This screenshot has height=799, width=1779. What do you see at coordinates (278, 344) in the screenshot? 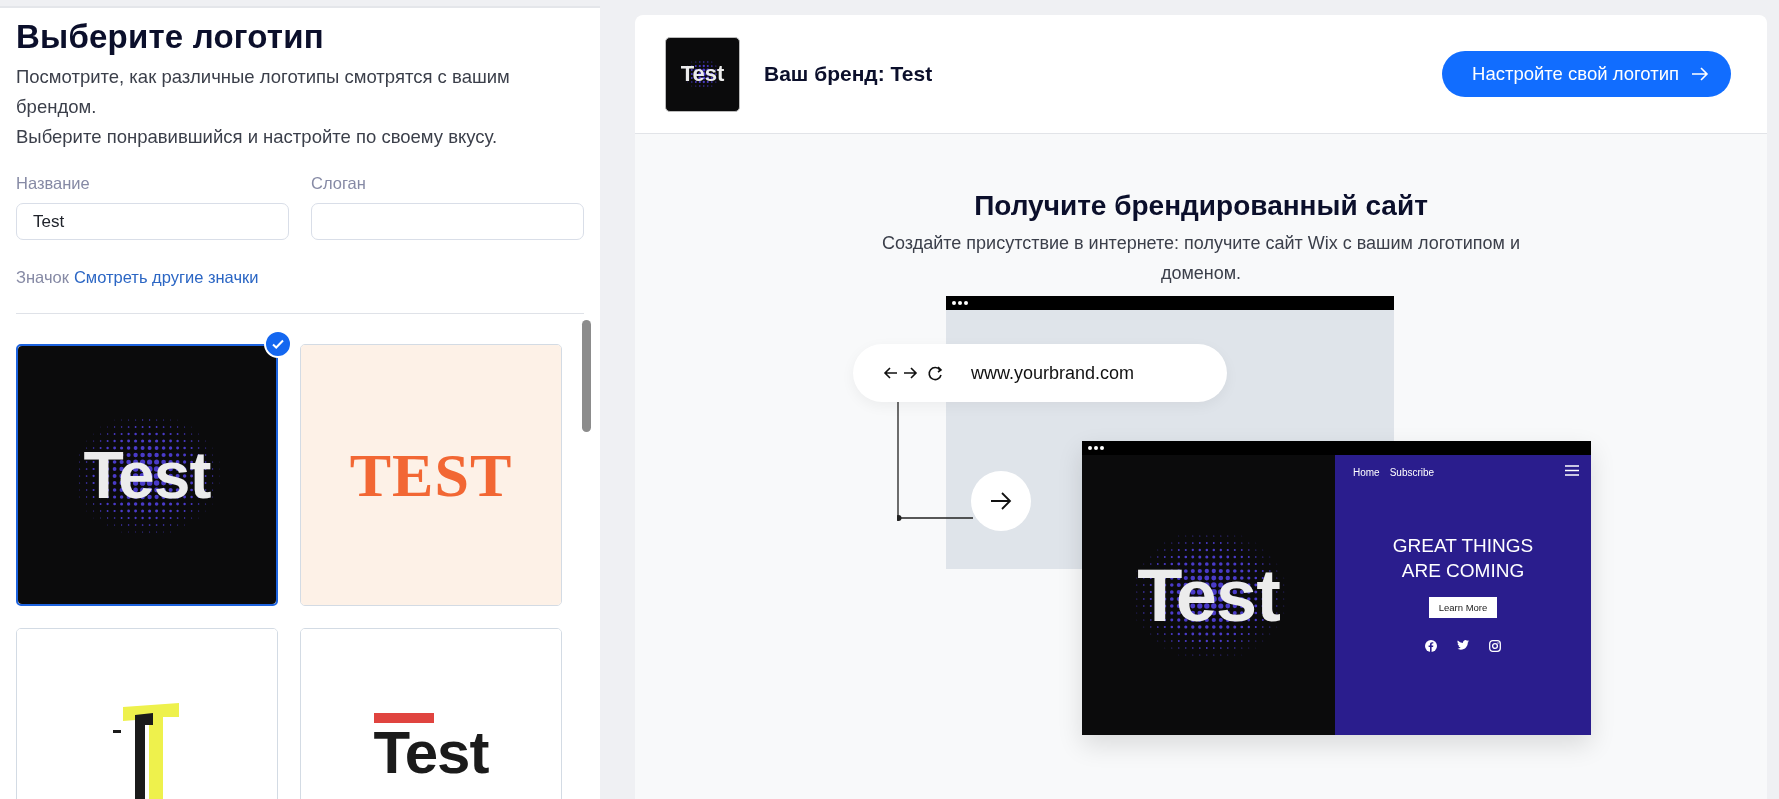
I see `check-icon` at bounding box center [278, 344].